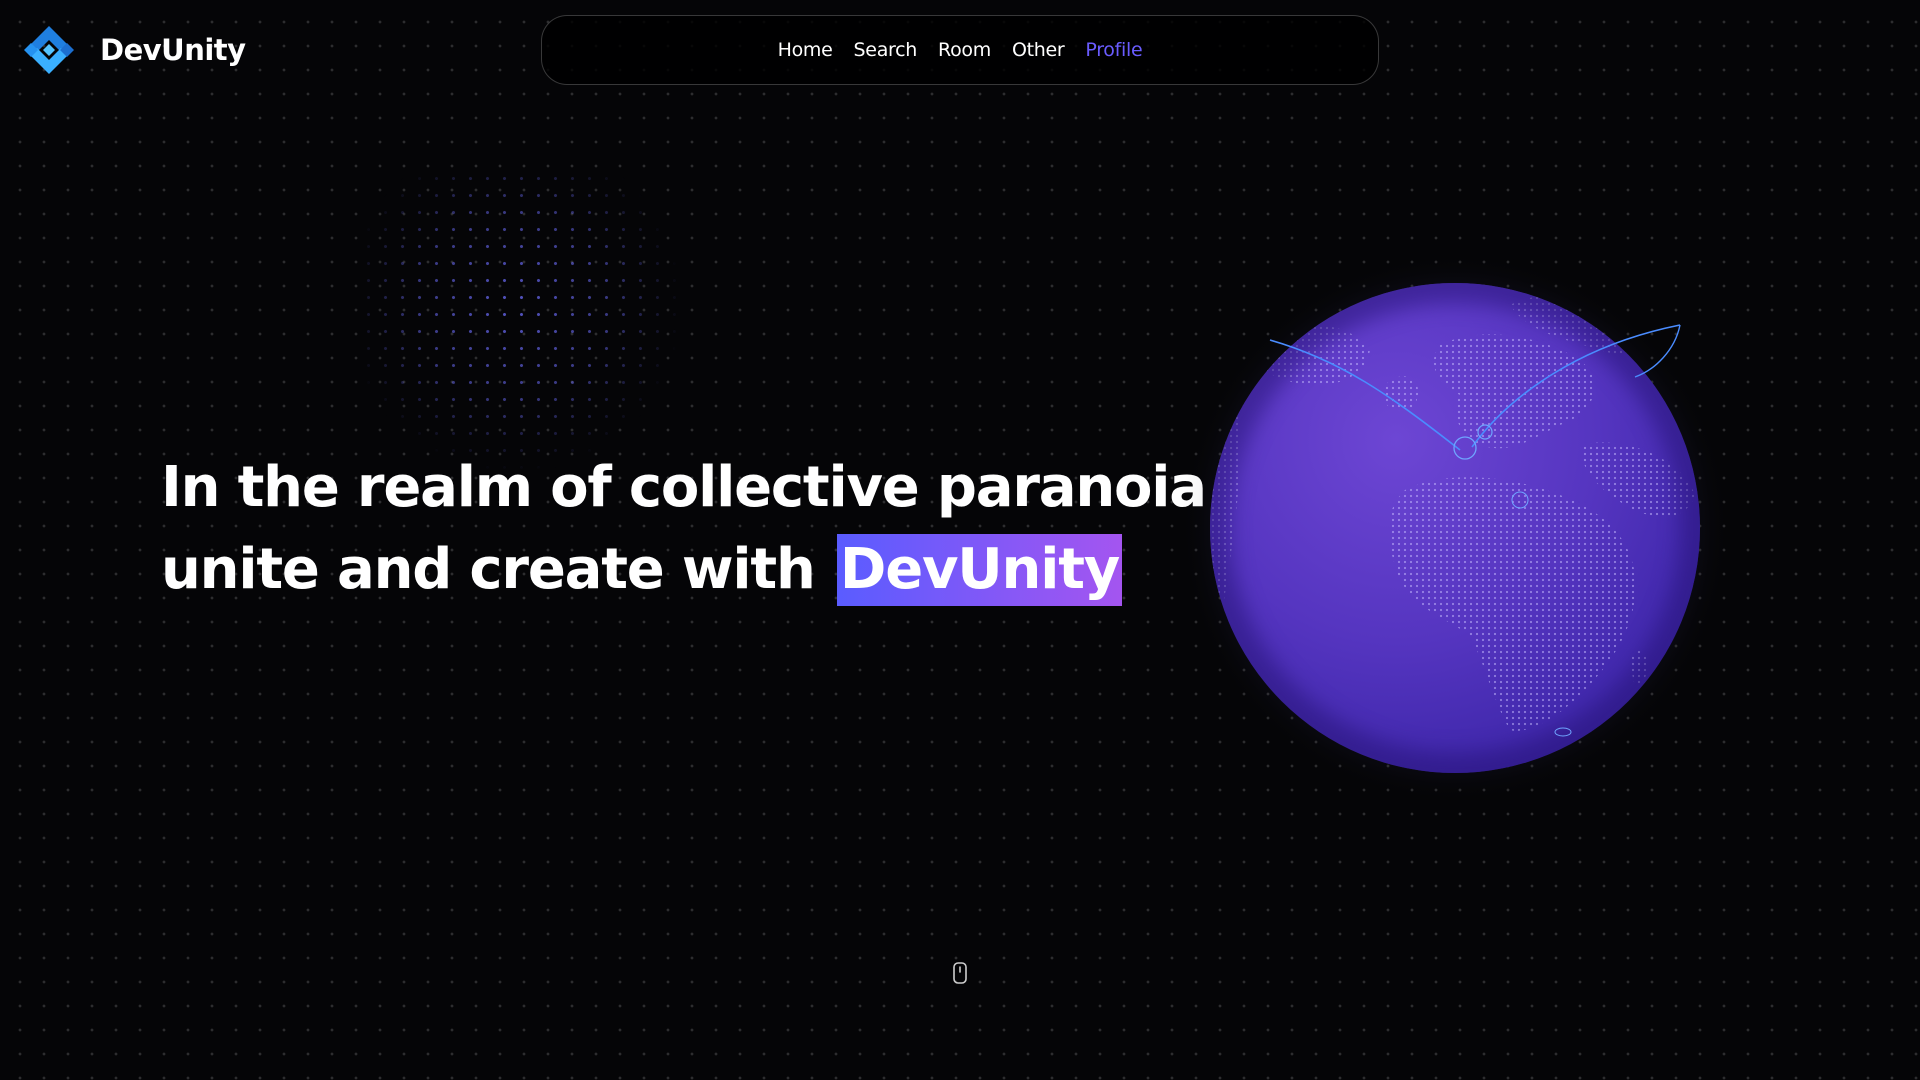 Image resolution: width=1920 pixels, height=1080 pixels. I want to click on hero-line-2-text: unite and create with, so click(488, 569).